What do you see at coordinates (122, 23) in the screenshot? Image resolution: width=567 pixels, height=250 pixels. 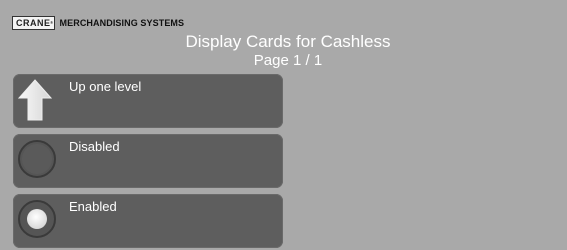 I see `logo-text: MERCHANDISING SYSTEMS` at bounding box center [122, 23].